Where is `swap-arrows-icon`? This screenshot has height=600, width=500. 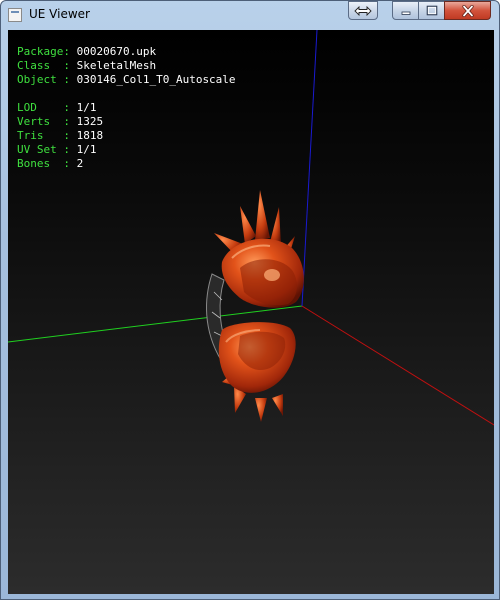
swap-arrows-icon is located at coordinates (363, 10).